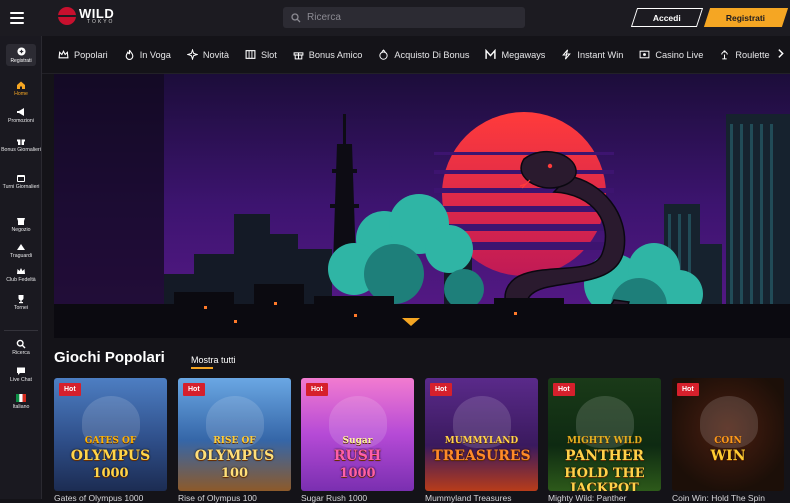  I want to click on game-name: Coin Win: Hold The Spin, so click(728, 498).